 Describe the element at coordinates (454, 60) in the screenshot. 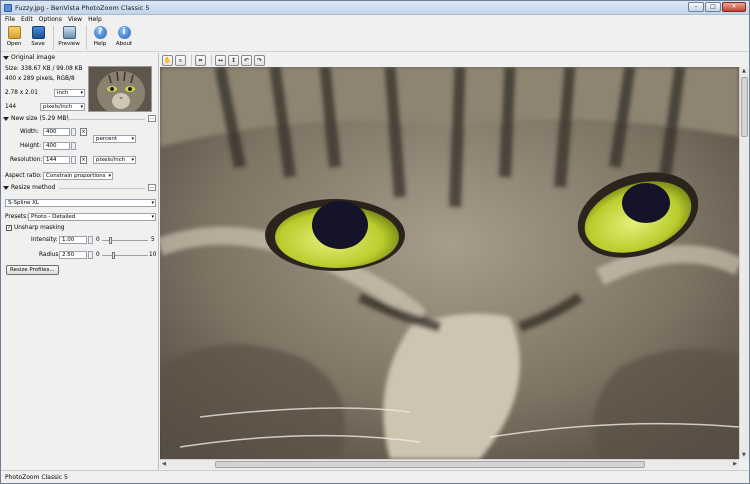

I see `view-toolbar: ✋ ⌕ ⌗ ↔ ↕ ↶ ↷` at that location.